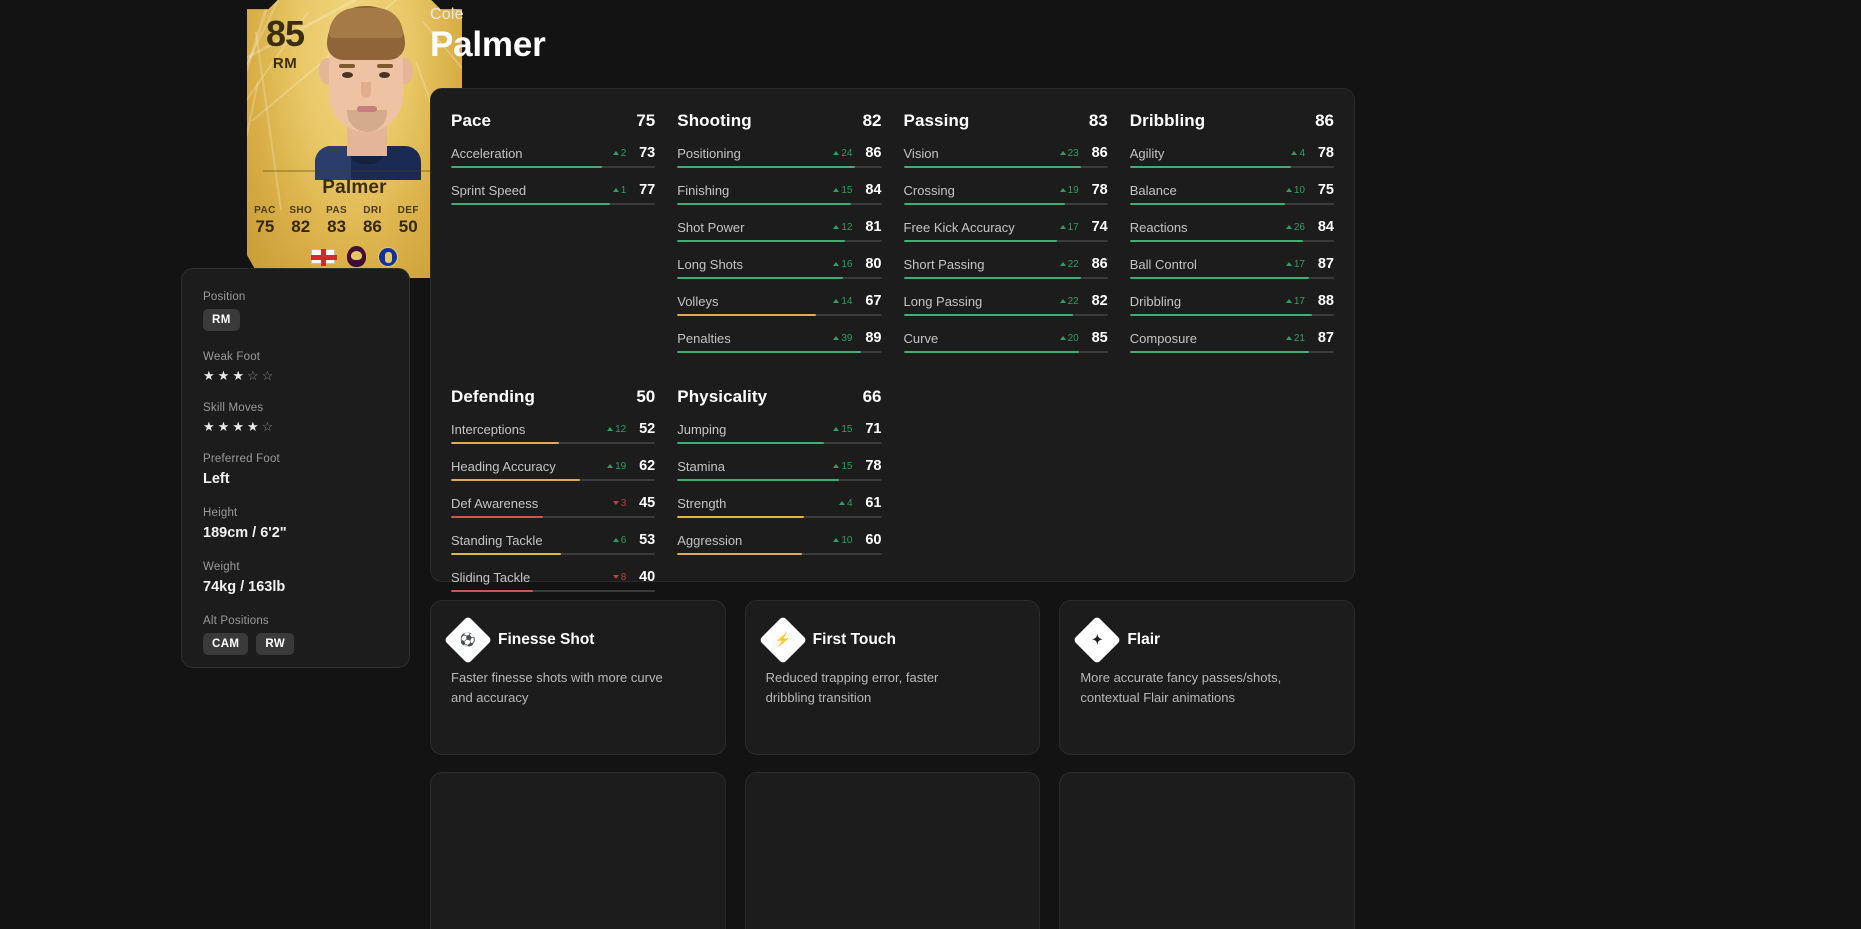  Describe the element at coordinates (301, 221) in the screenshot. I see `card-stat-sho: SHO 82` at that location.